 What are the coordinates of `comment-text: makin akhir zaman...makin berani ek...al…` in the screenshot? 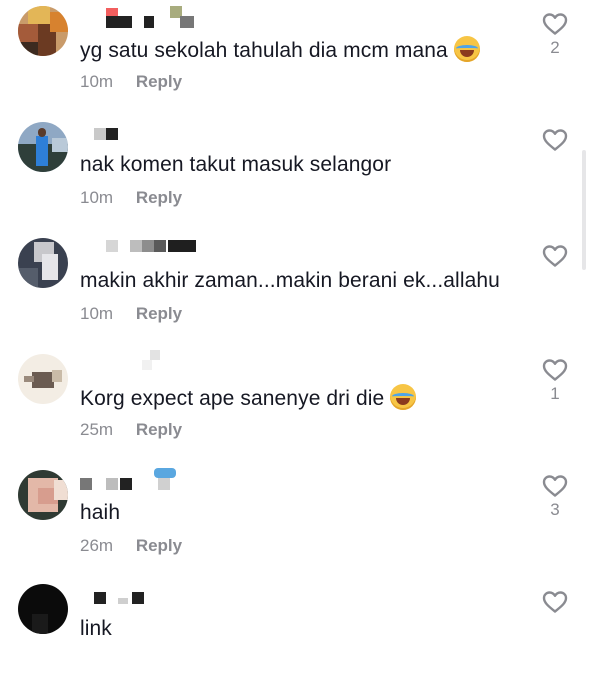 It's located at (290, 280).